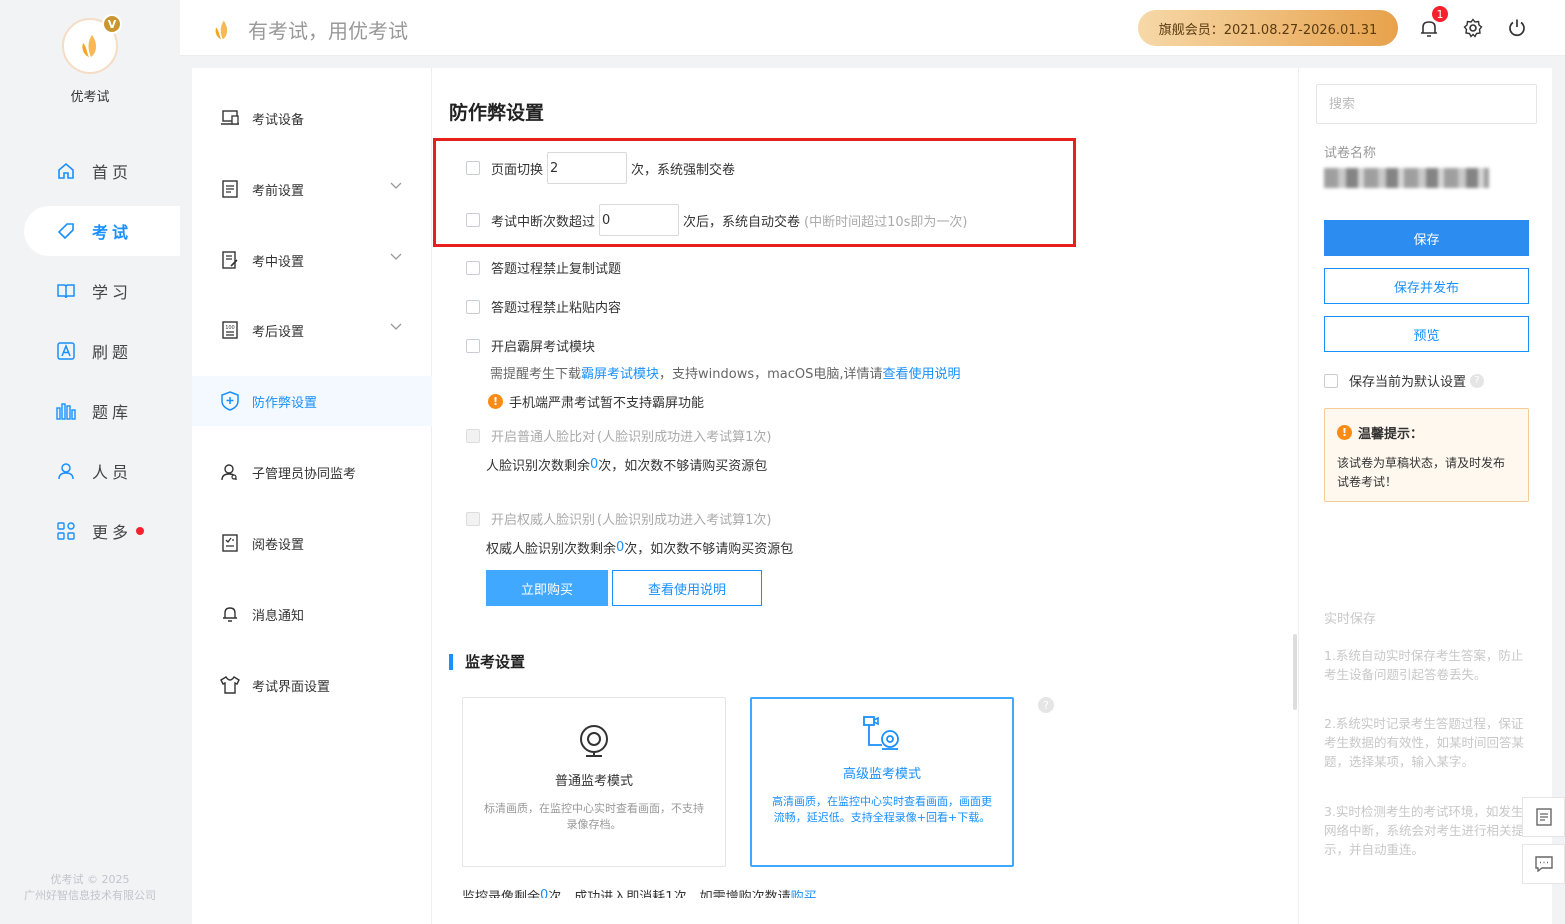  I want to click on subnav-label: 考前设置, so click(278, 191).